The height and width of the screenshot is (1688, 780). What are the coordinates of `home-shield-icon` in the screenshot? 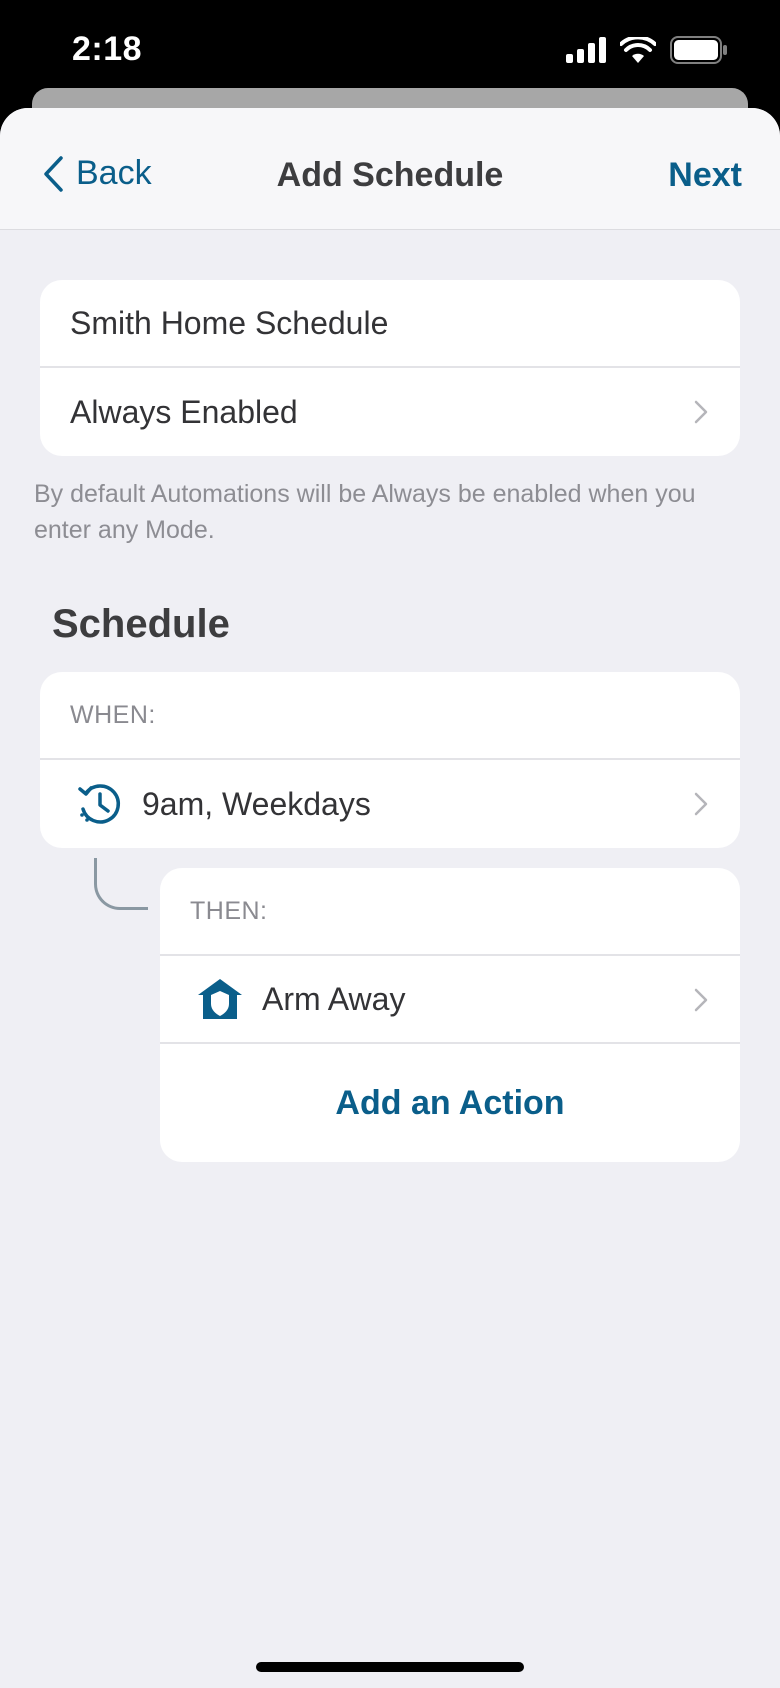 It's located at (220, 999).